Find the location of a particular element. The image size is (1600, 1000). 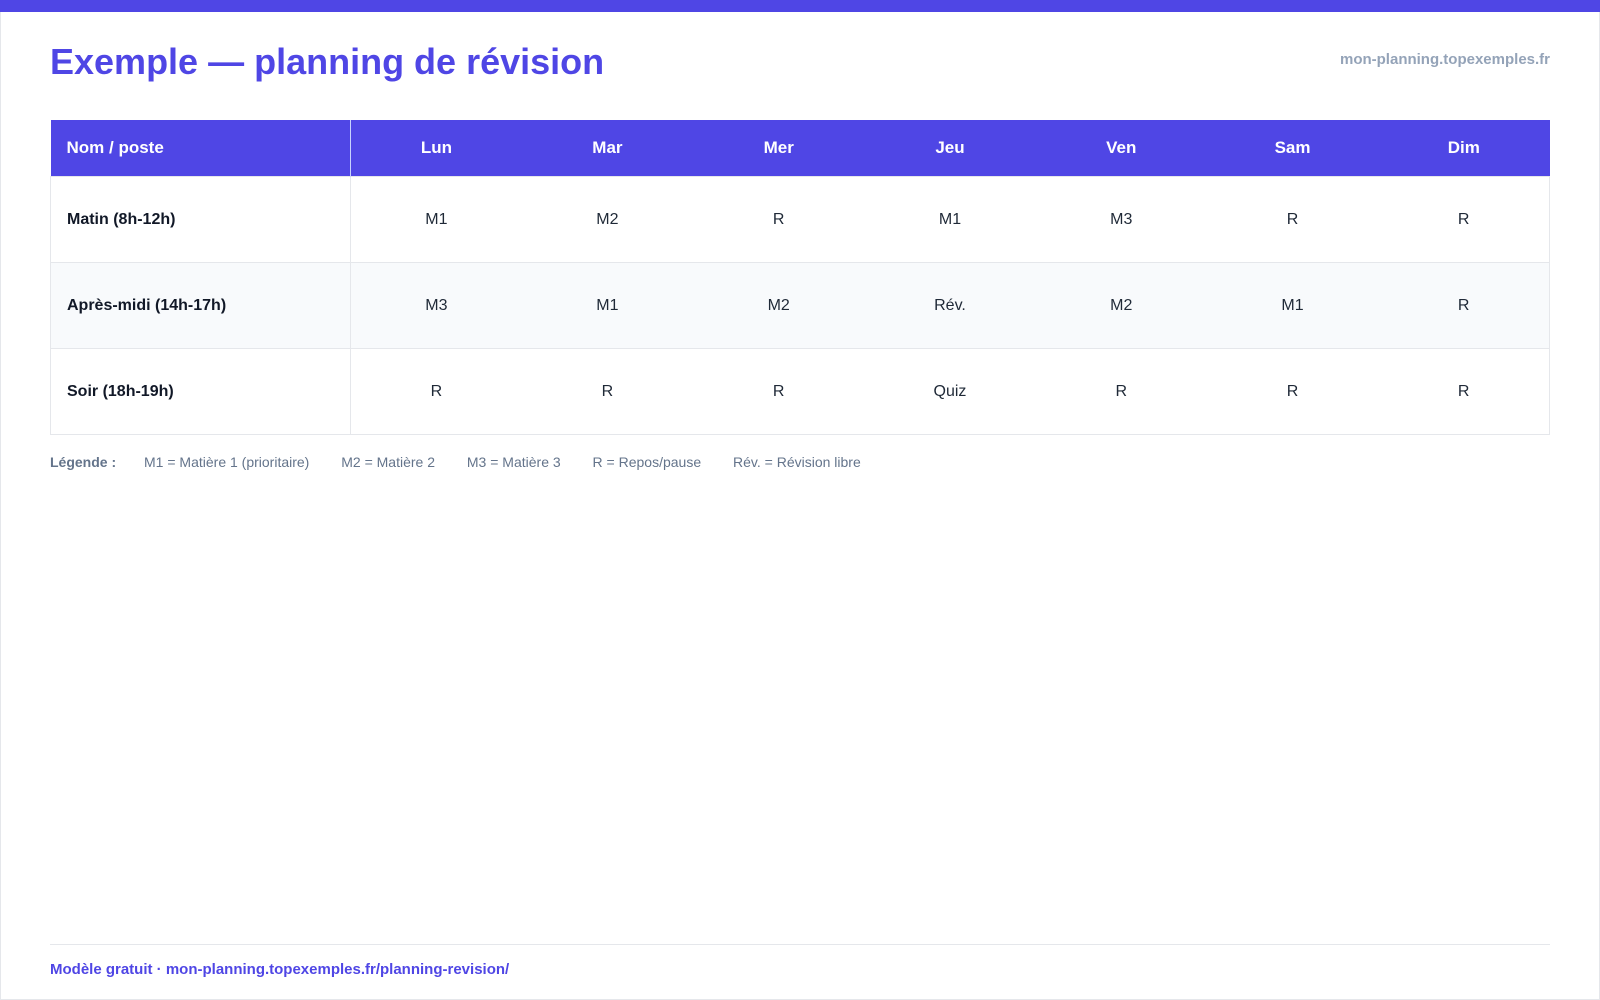

header-cell-day: Dim is located at coordinates (1464, 148).